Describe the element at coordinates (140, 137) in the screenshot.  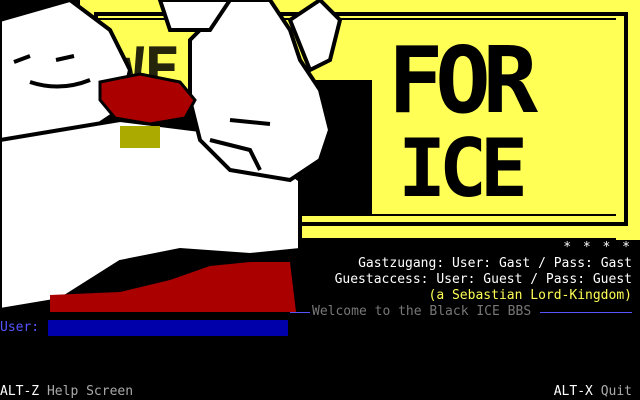
I see `creature-nose-shadow` at that location.